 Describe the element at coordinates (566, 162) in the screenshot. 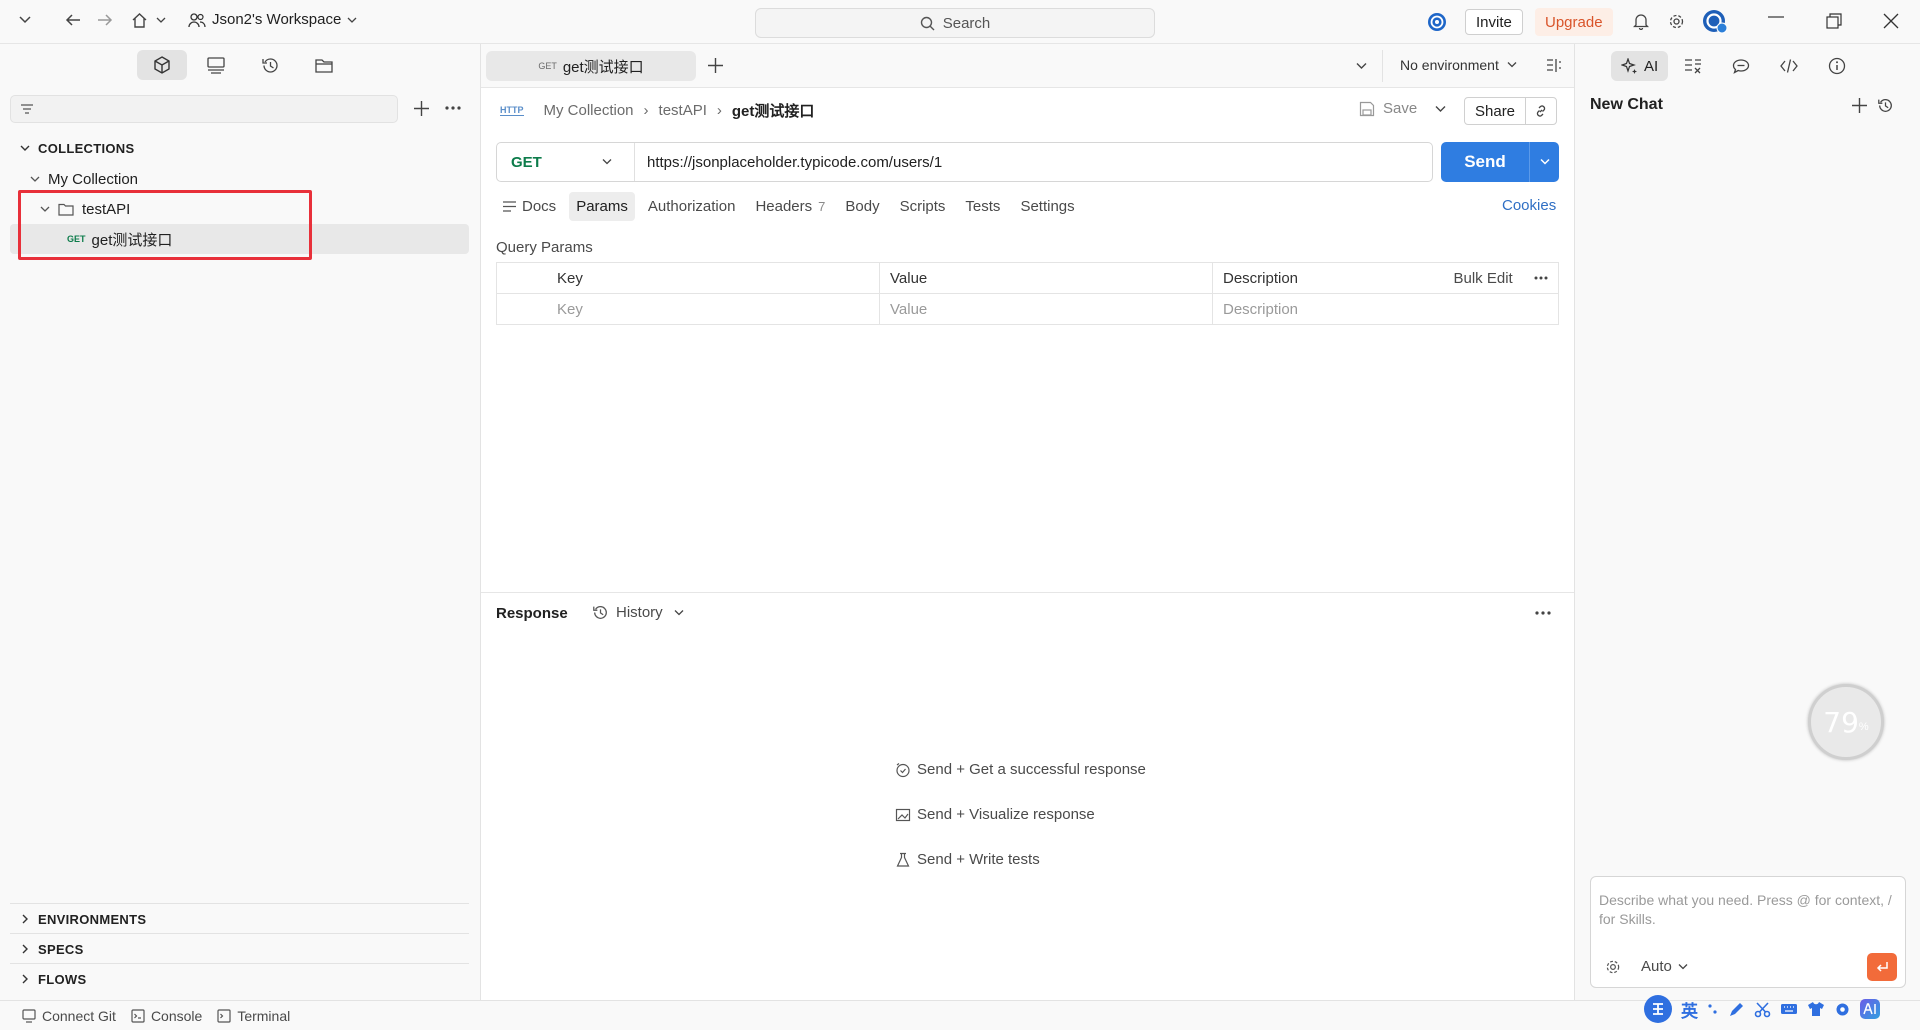

I see `method-select: GET` at that location.